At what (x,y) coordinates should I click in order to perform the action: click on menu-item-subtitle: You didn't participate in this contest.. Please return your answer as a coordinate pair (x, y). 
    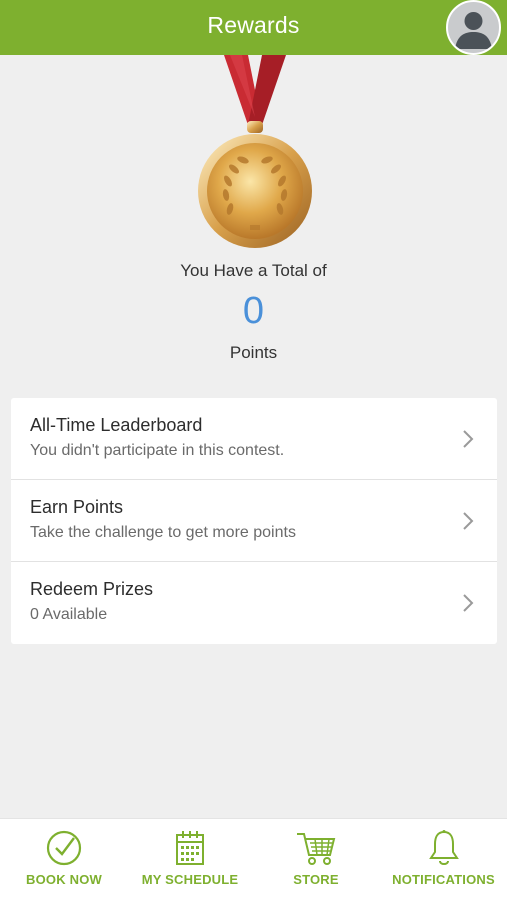
    Looking at the image, I should click on (157, 450).